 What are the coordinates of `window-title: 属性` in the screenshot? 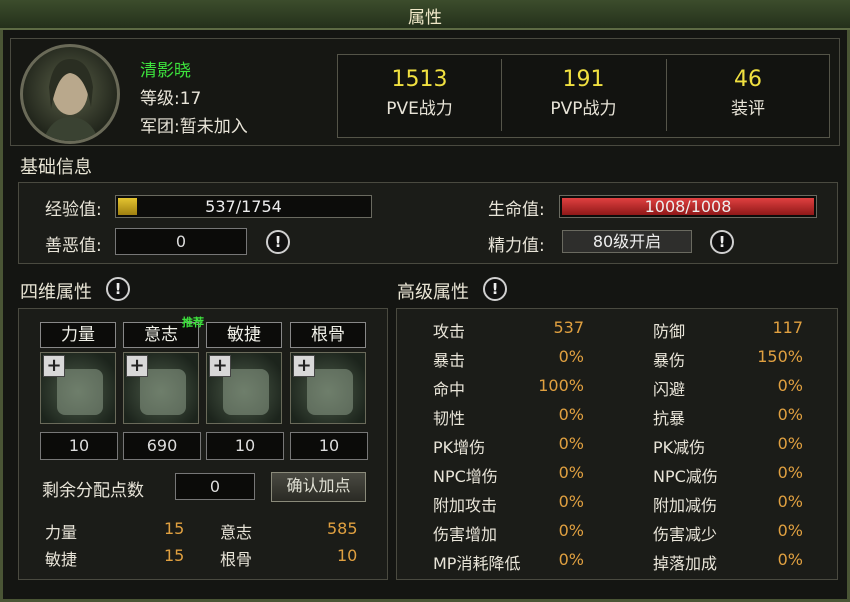 It's located at (425, 18).